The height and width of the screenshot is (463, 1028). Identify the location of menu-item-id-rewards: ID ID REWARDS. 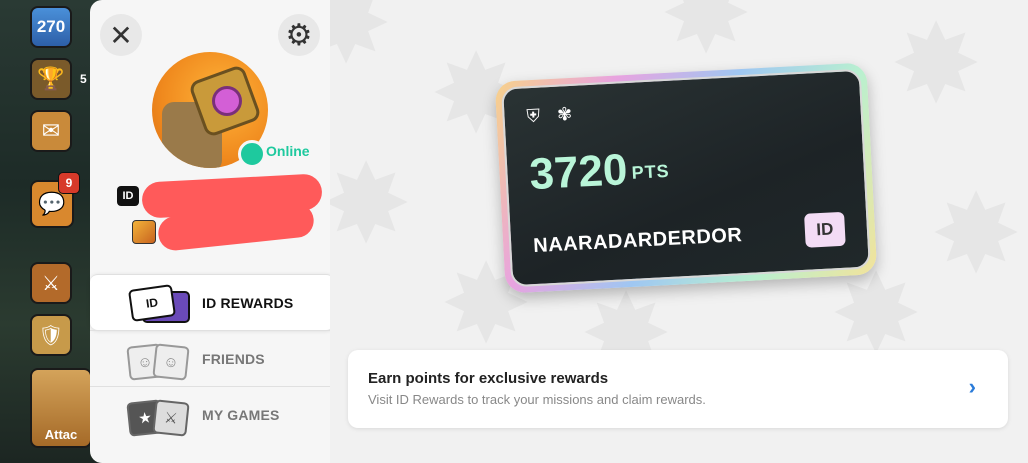
(212, 302).